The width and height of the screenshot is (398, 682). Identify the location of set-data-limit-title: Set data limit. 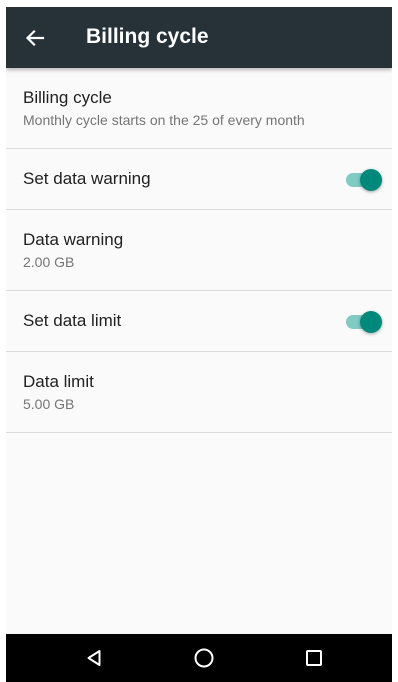
(72, 320).